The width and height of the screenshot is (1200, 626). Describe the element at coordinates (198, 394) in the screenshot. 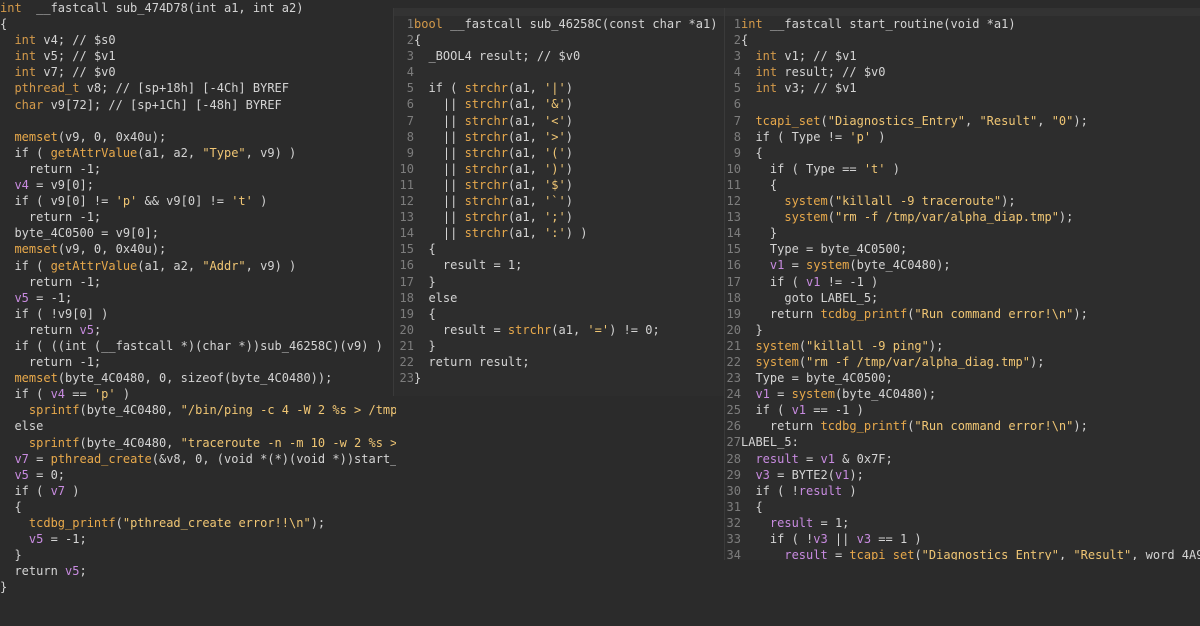

I see `code-line: if ( v4 == 'p' )` at that location.